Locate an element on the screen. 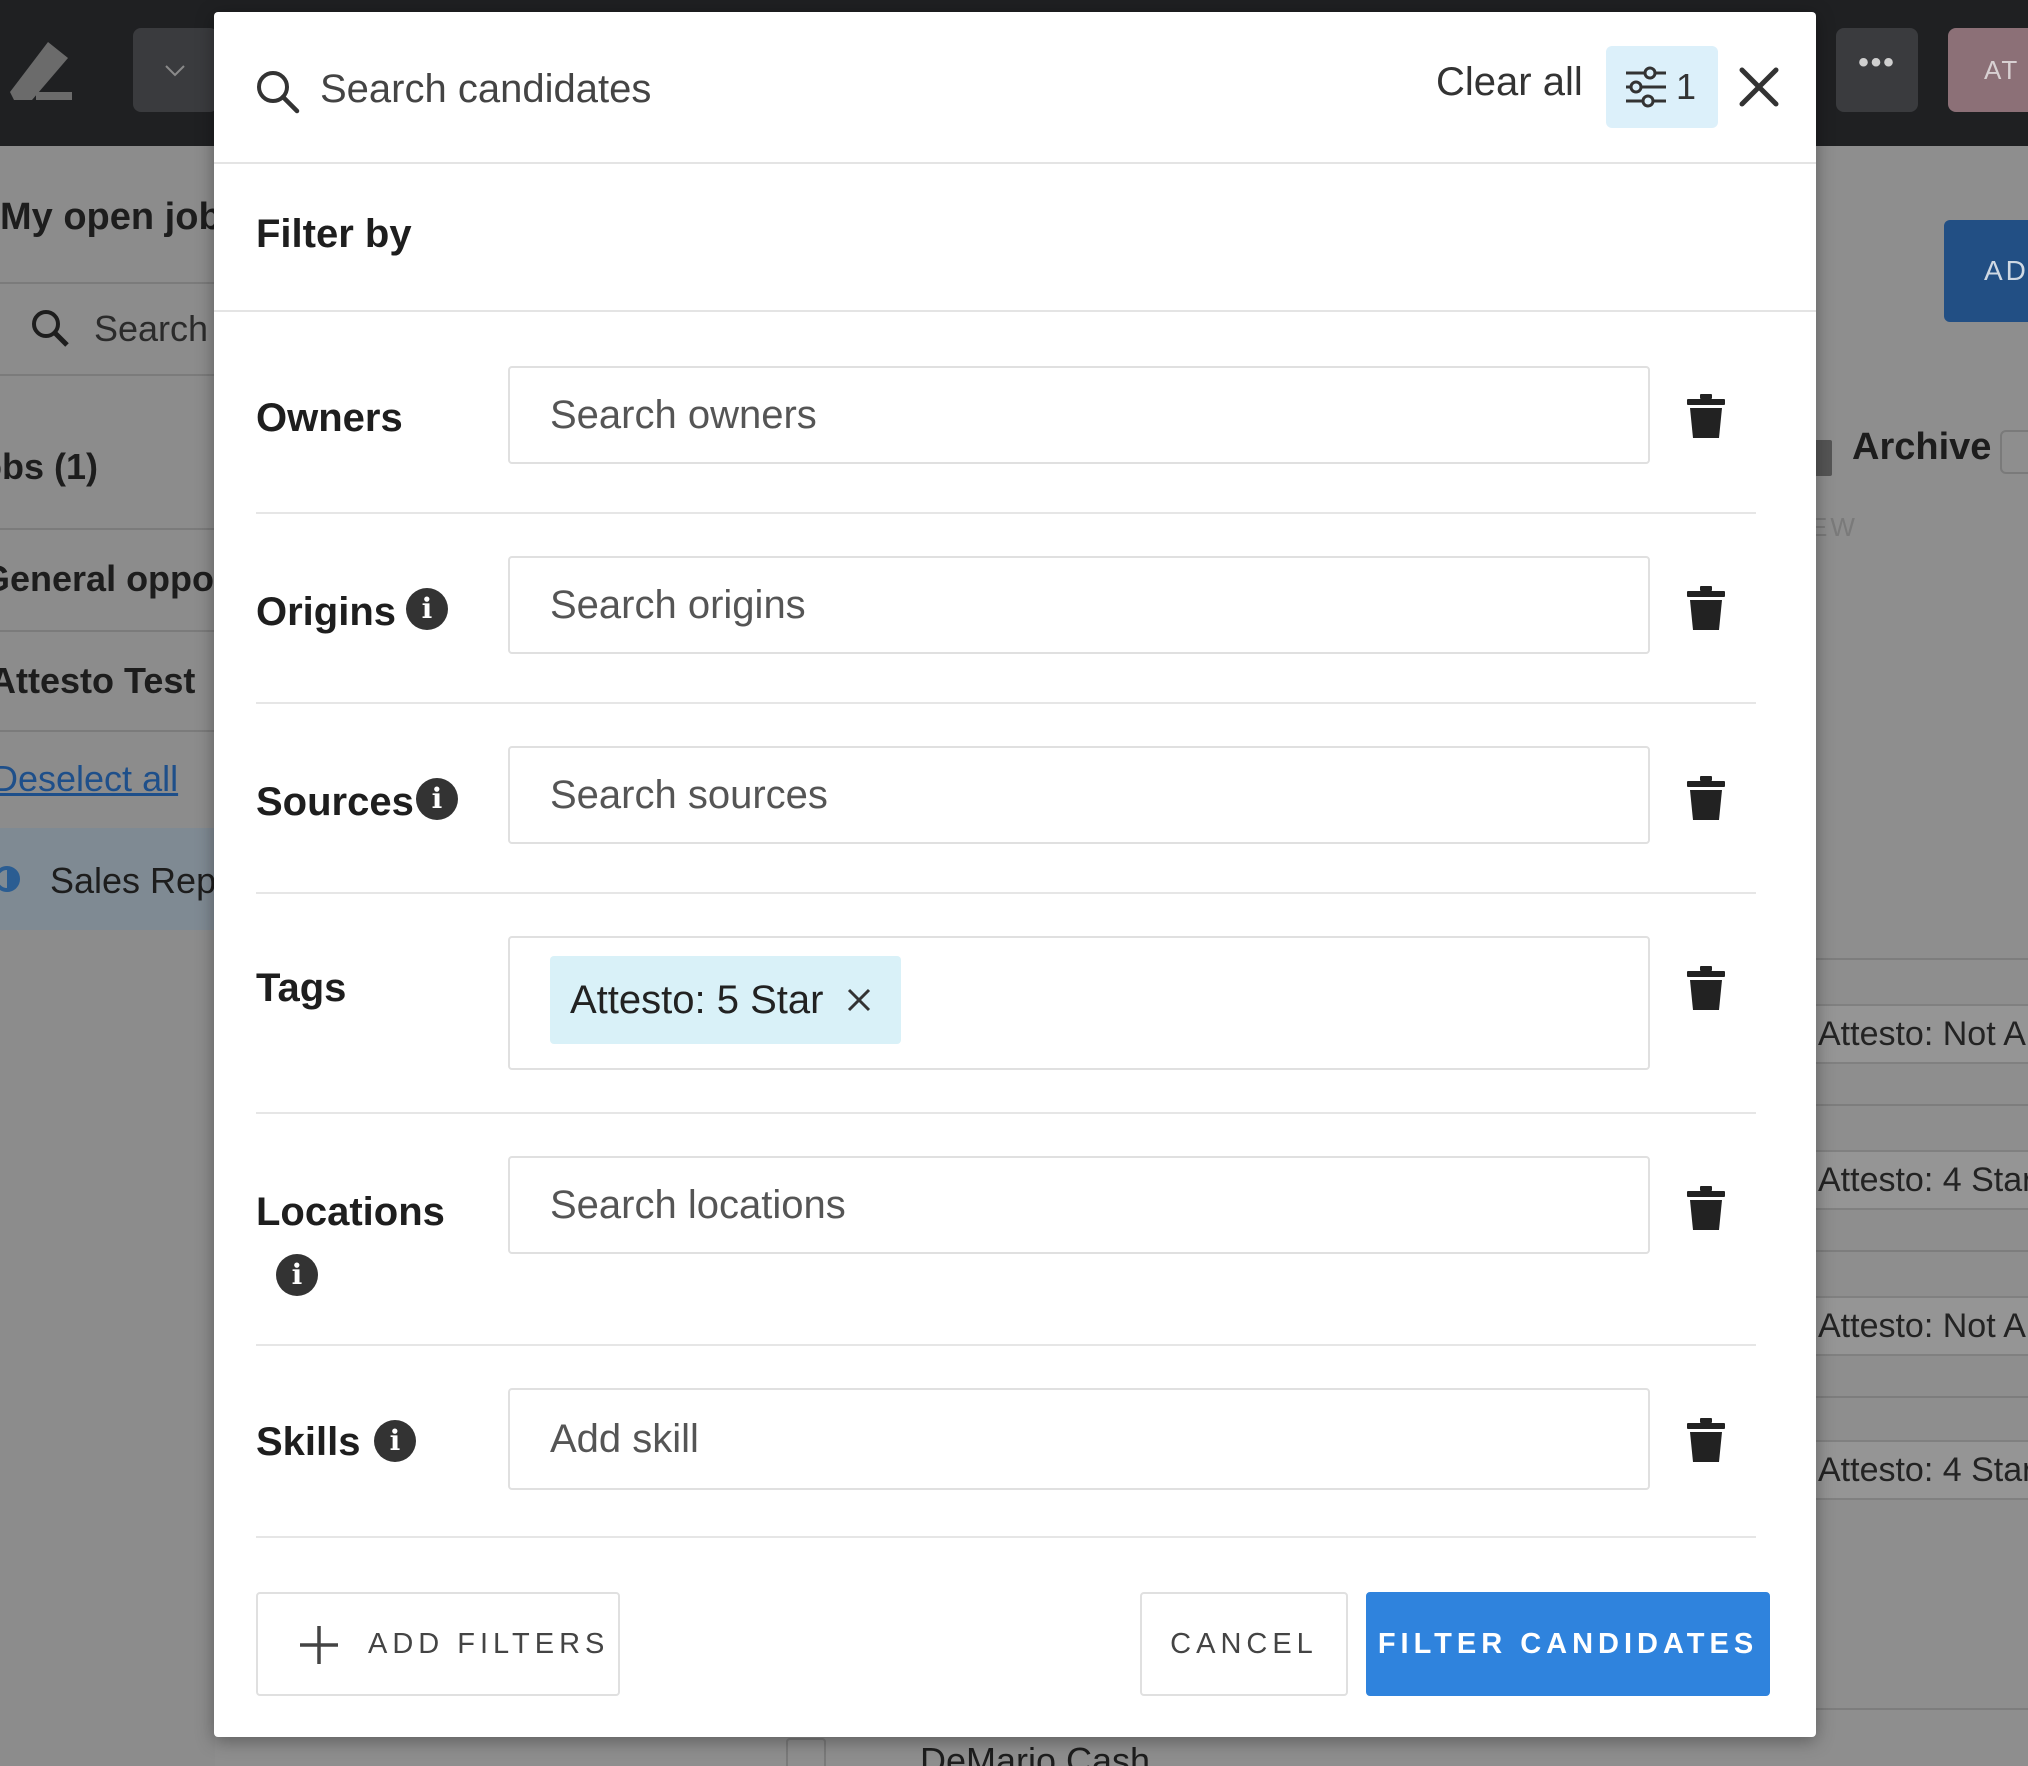  archive-tab: Archive is located at coordinates (1919, 461).